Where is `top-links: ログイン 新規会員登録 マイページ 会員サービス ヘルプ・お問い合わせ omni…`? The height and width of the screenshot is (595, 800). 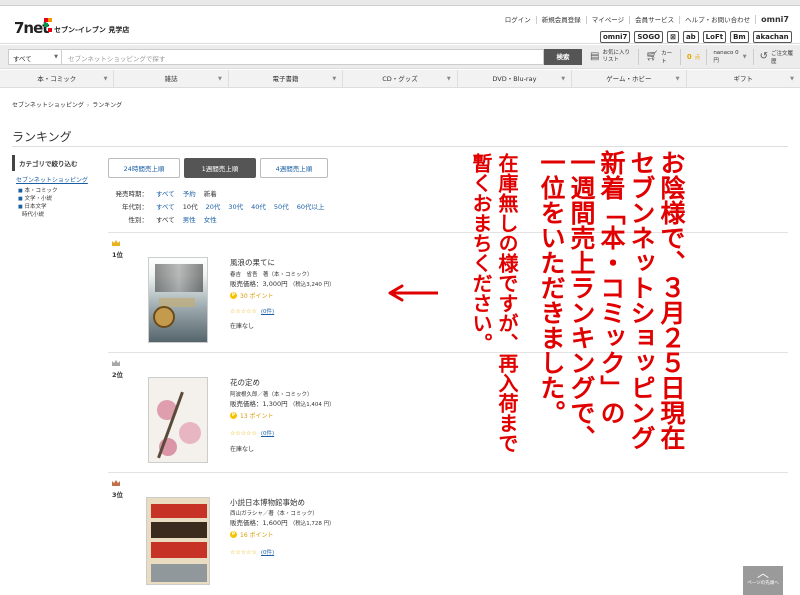
top-links: ログイン 新規会員登録 マイページ 会員サービス ヘルプ・お問い合わせ omni… is located at coordinates (647, 19).